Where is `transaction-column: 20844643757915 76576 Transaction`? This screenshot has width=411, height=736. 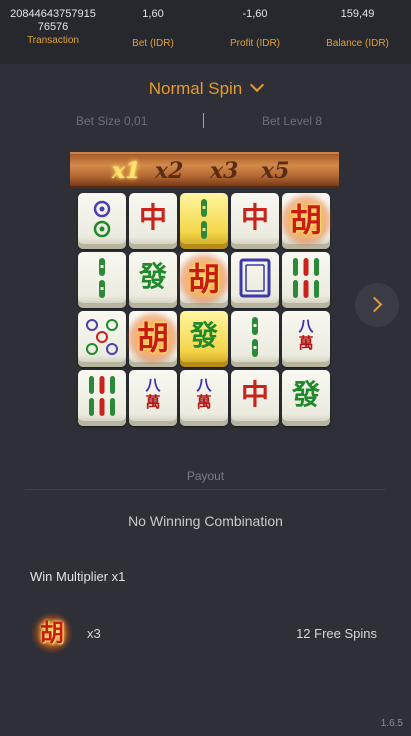
transaction-column: 20844643757915 76576 Transaction is located at coordinates (53, 28).